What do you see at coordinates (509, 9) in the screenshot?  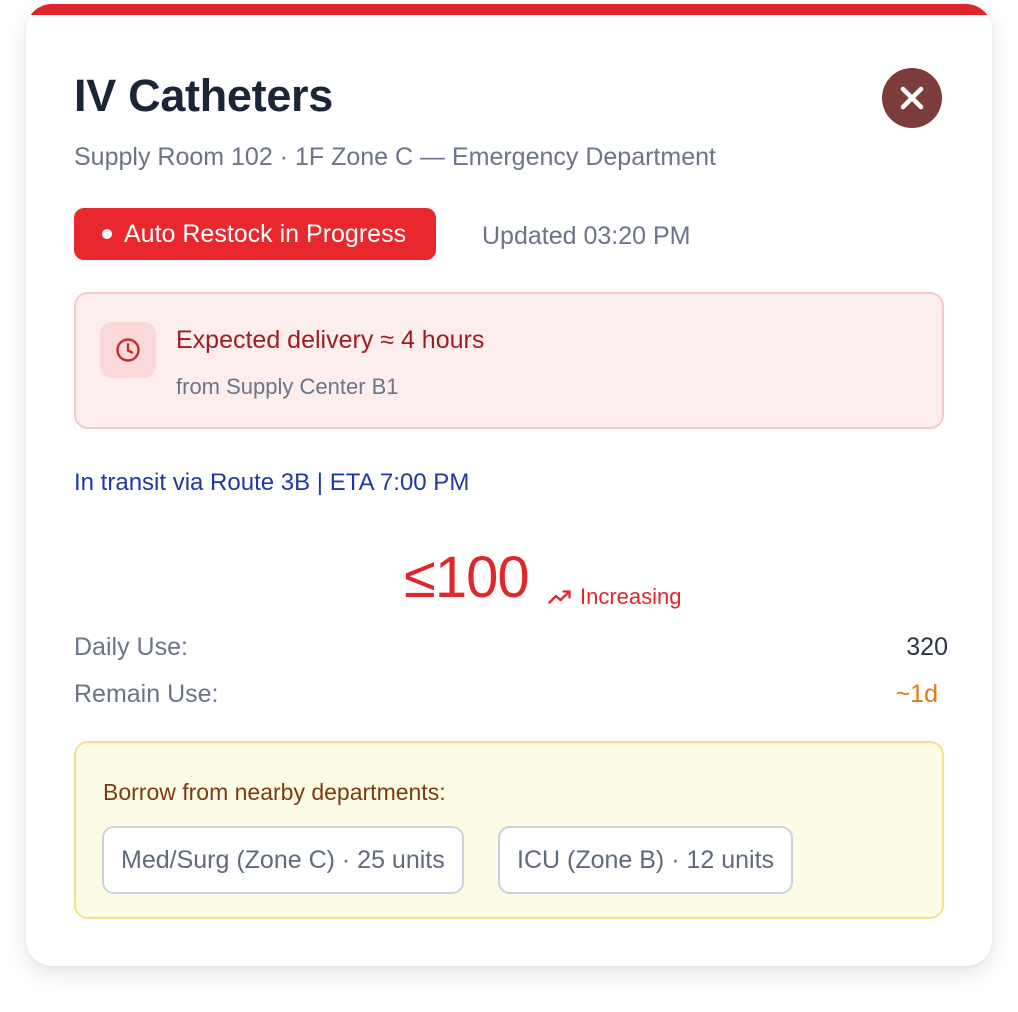 I see `card-accent-bar` at bounding box center [509, 9].